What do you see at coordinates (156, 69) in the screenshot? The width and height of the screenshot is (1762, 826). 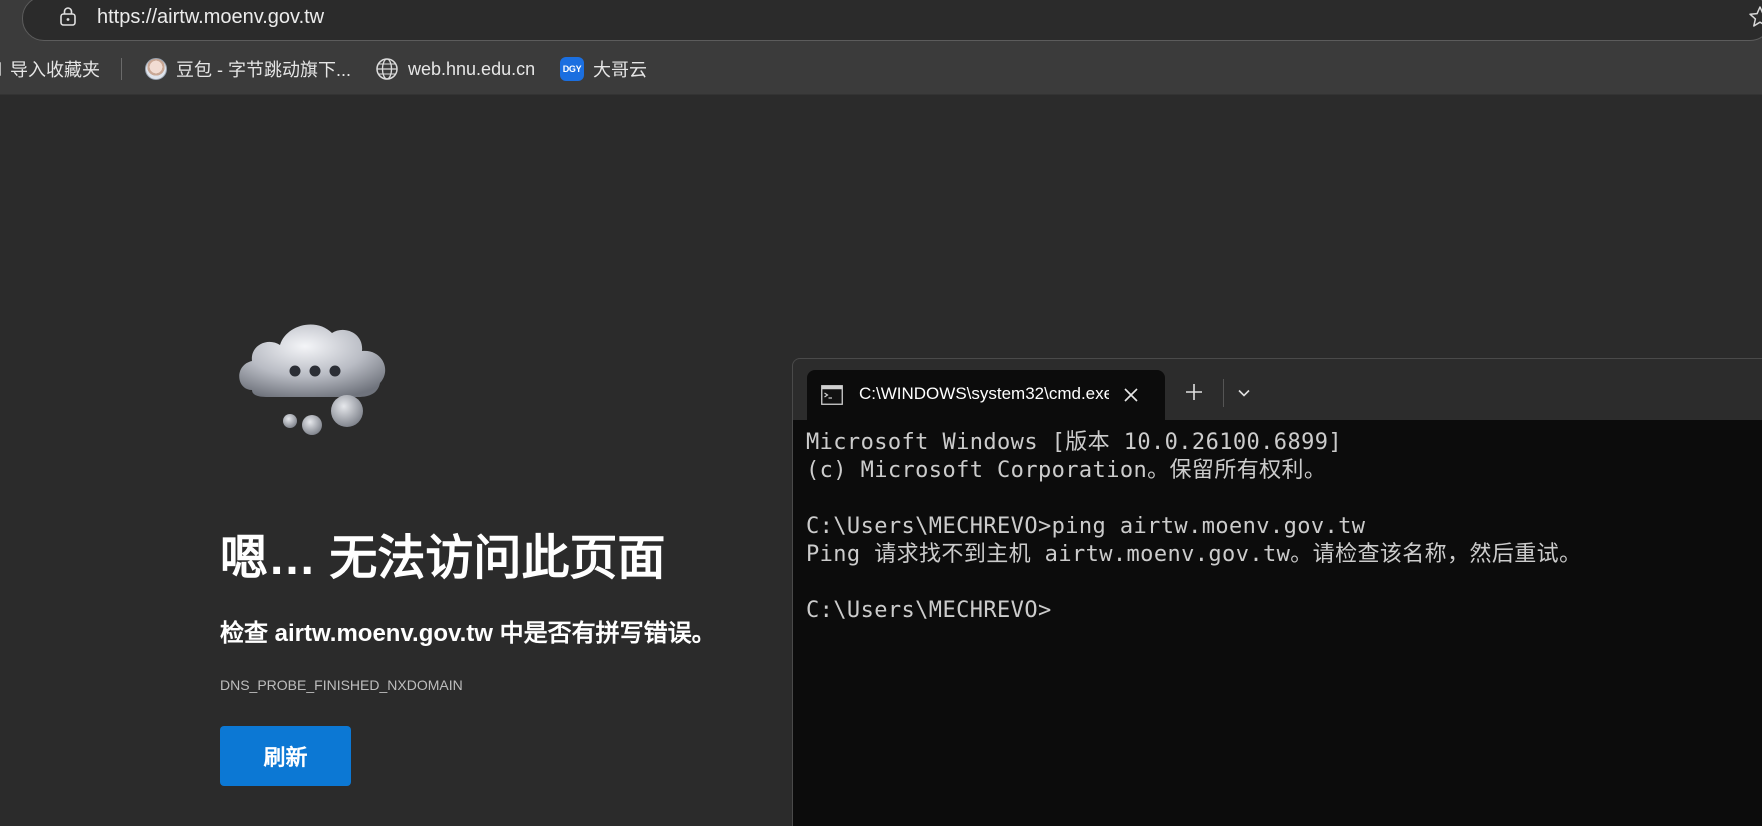 I see `avatar-icon` at bounding box center [156, 69].